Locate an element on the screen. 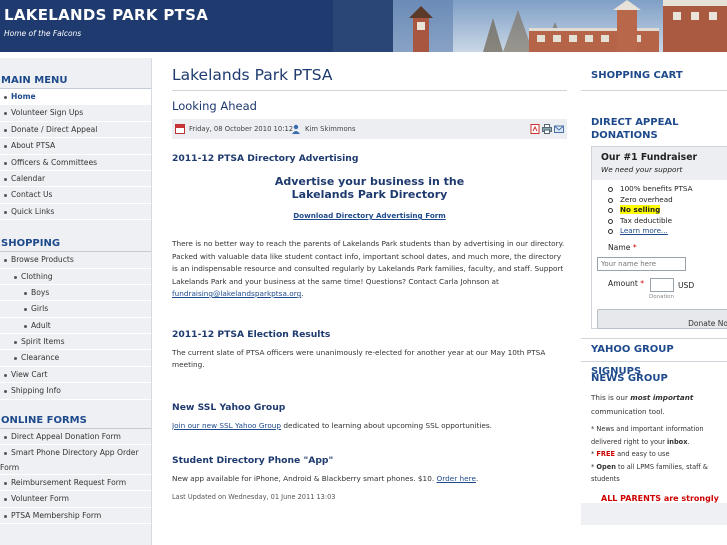 The image size is (727, 545). donate-now-button: Donate No is located at coordinates (662, 319).